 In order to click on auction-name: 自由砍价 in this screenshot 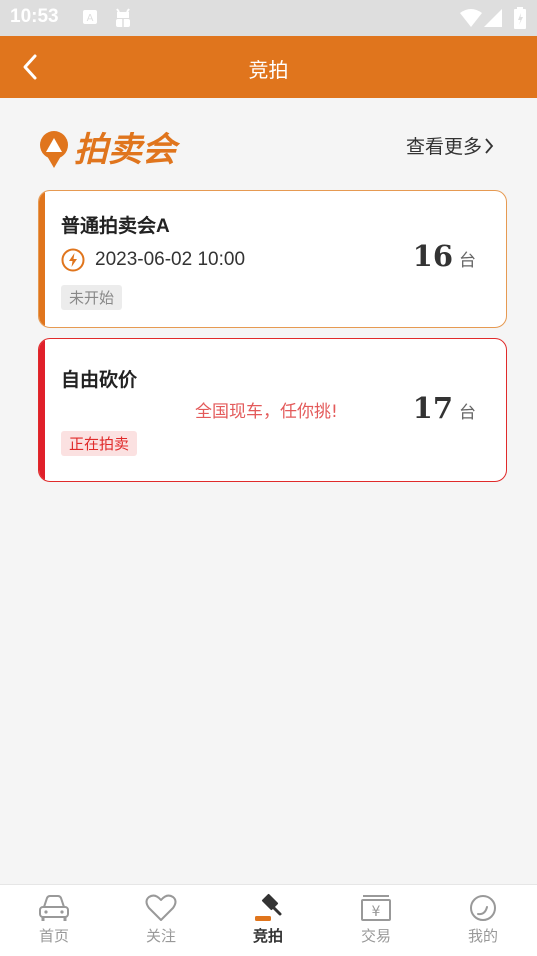, I will do `click(99, 380)`.